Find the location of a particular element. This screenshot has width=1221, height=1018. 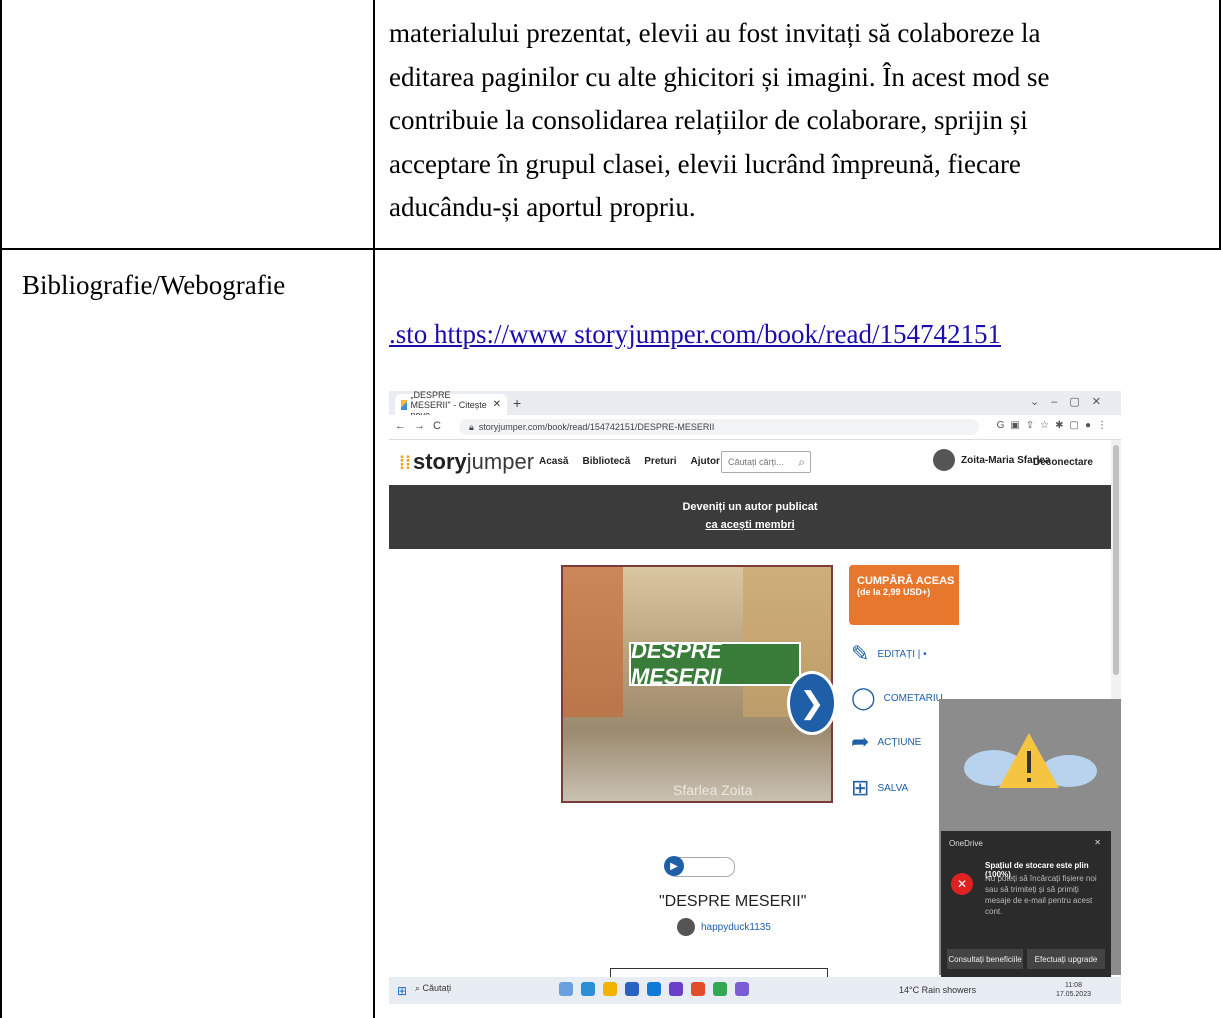

cover-title-sign: DESPRE MESERII is located at coordinates (715, 663).